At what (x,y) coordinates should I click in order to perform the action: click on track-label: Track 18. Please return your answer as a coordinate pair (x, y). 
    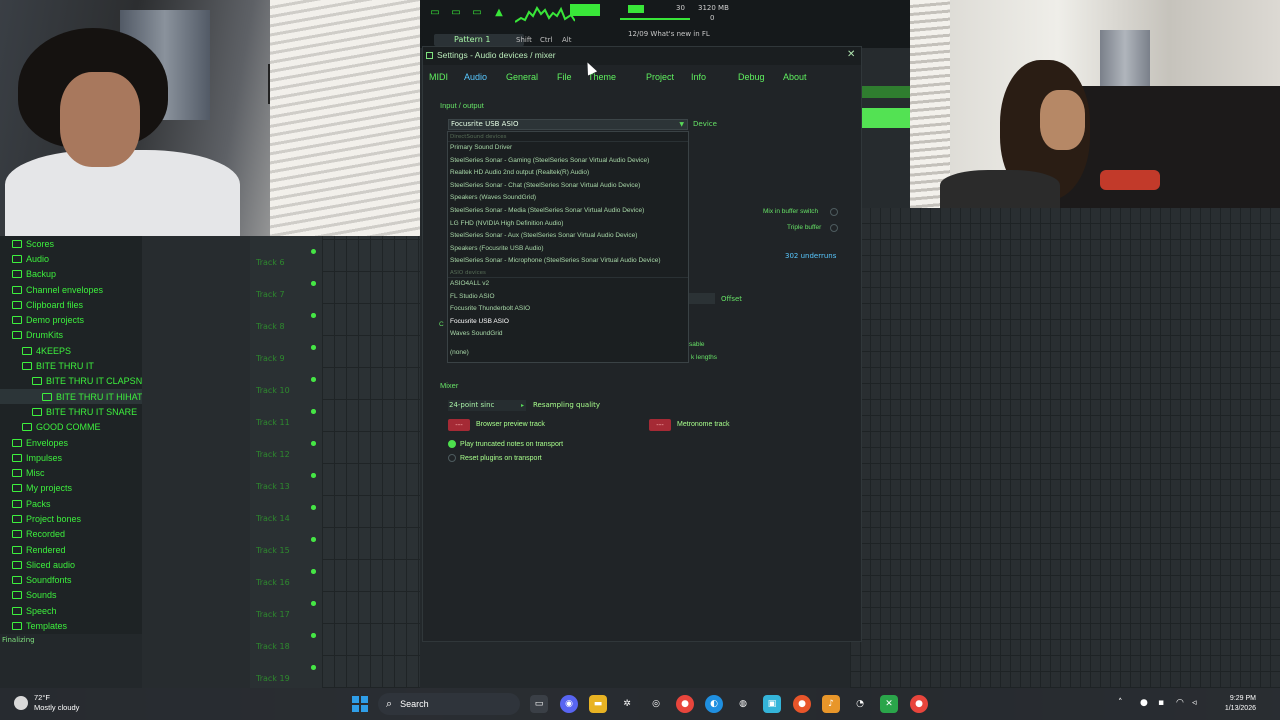
    Looking at the image, I should click on (273, 646).